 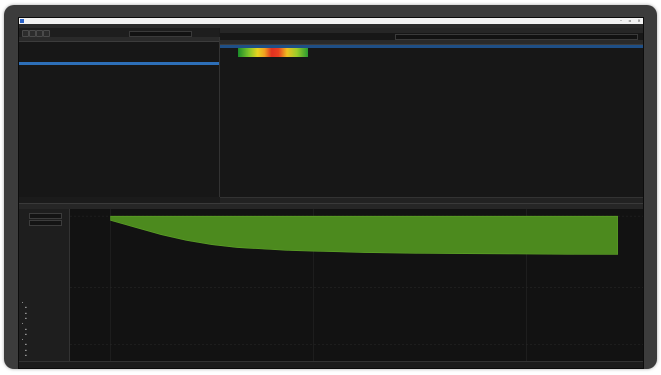 I want to click on app-icon, so click(x=22, y=21).